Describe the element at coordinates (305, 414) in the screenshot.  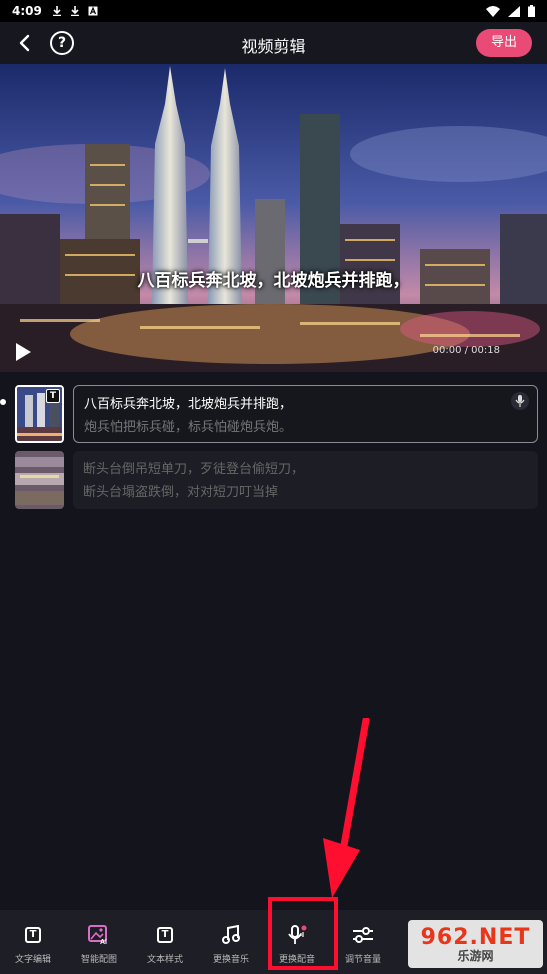
I see `clip-text-card: 八百标兵奔北坡，北坡炮兵并排跑， 炮兵怕把标兵碰，标兵怕碰炮兵炮。` at that location.